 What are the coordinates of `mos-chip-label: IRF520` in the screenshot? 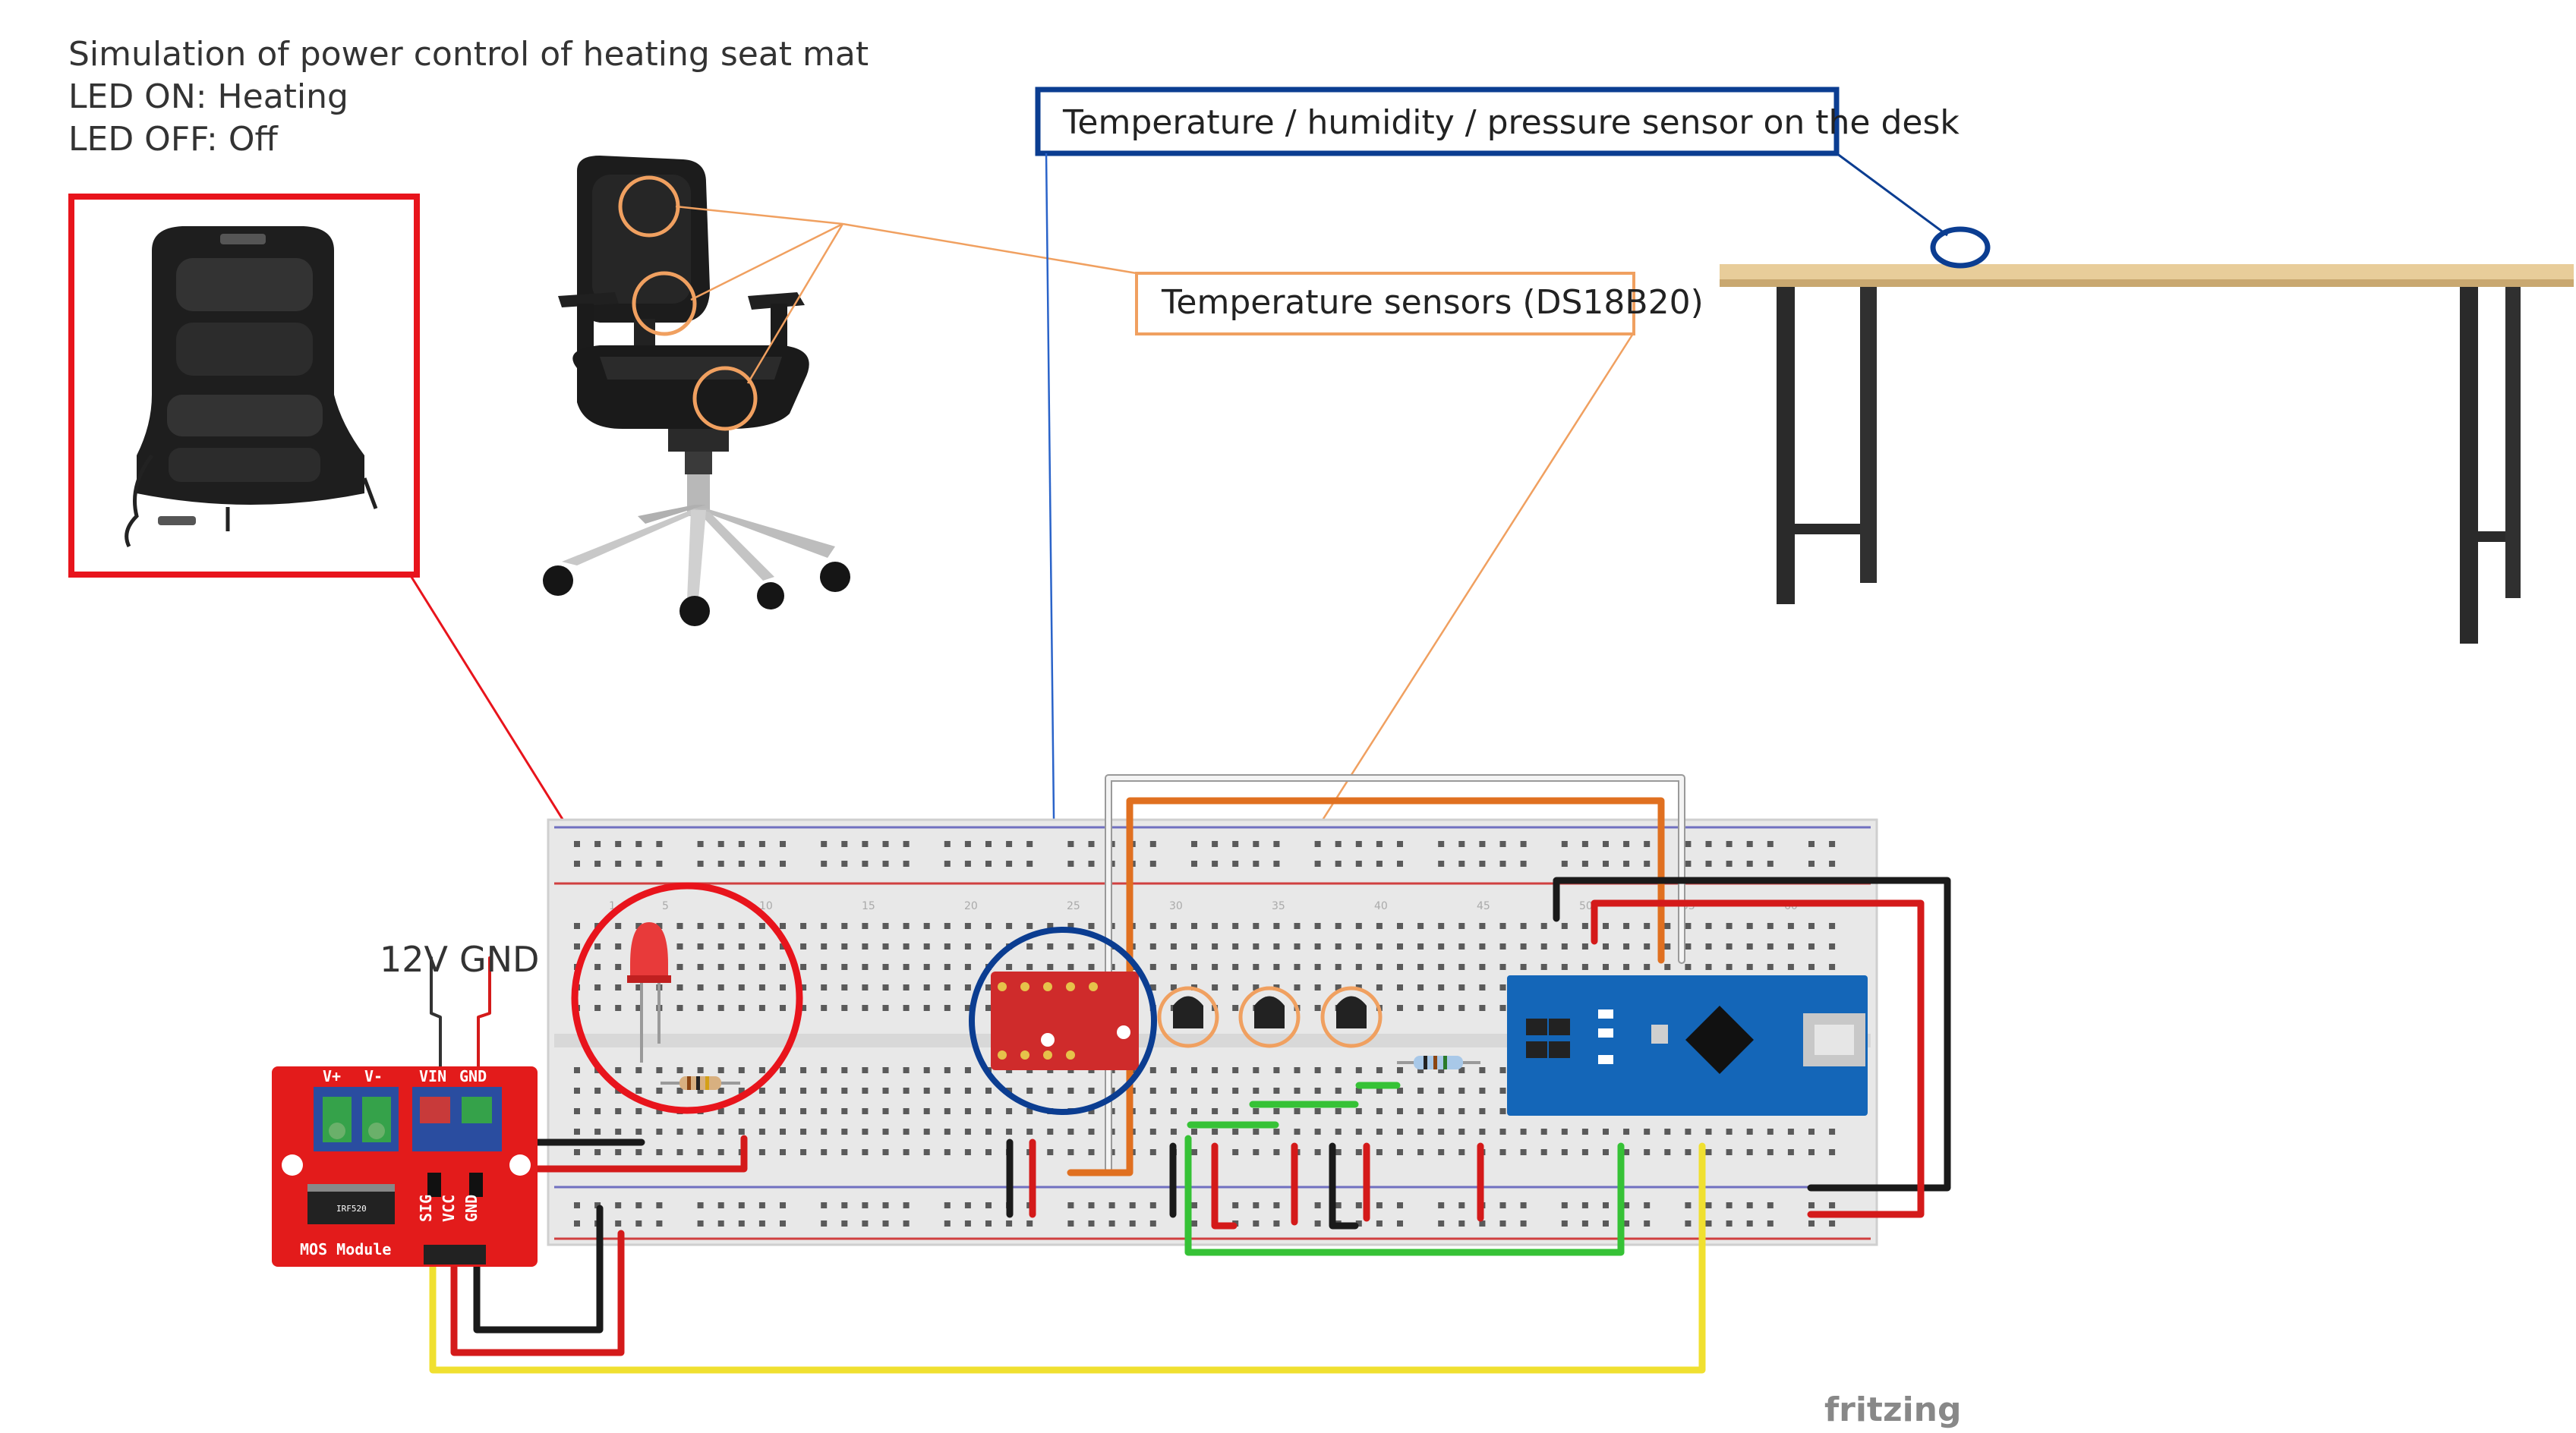 It's located at (351, 1209).